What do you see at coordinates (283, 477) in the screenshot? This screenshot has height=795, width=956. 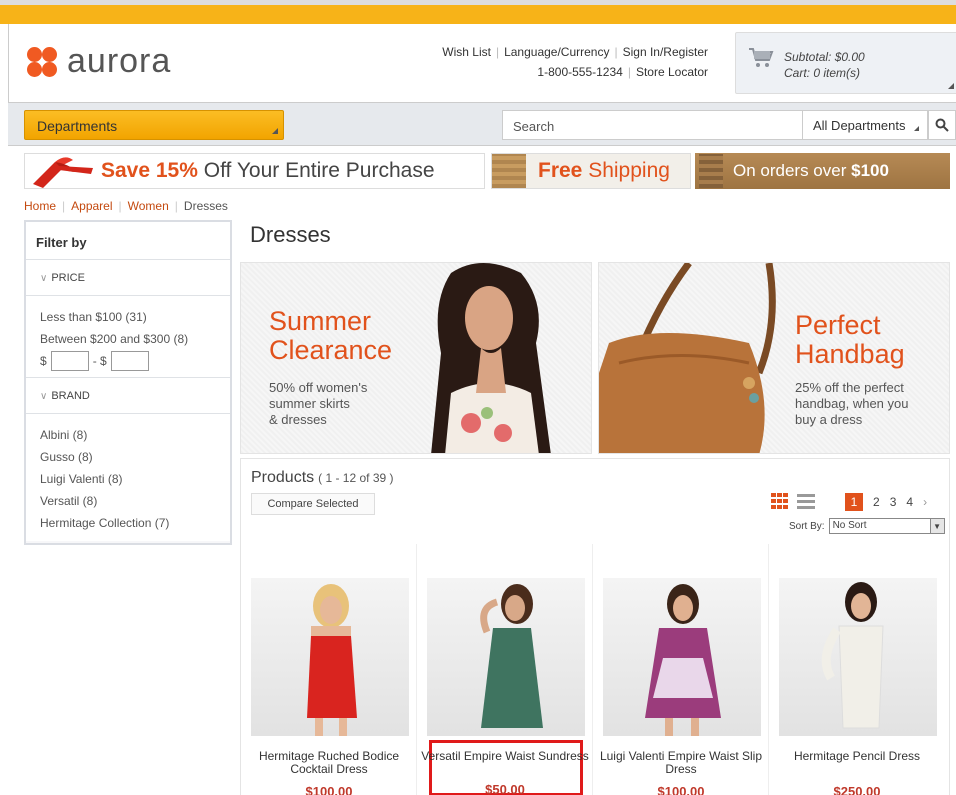 I see `products-title: Products` at bounding box center [283, 477].